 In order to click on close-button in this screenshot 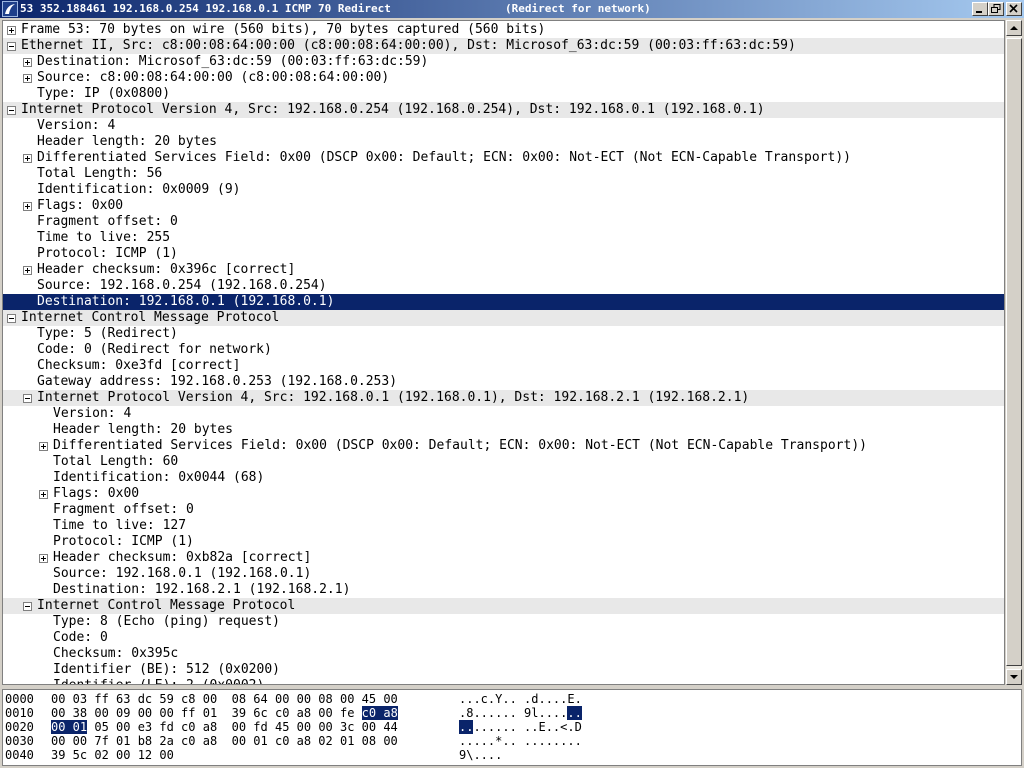, I will do `click(1014, 9)`.